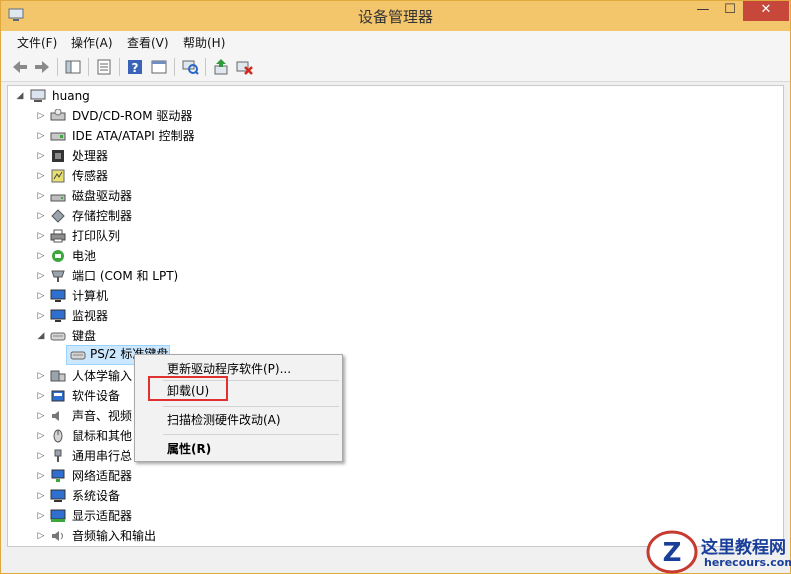  I want to click on maximize-button: ☐, so click(730, 11).